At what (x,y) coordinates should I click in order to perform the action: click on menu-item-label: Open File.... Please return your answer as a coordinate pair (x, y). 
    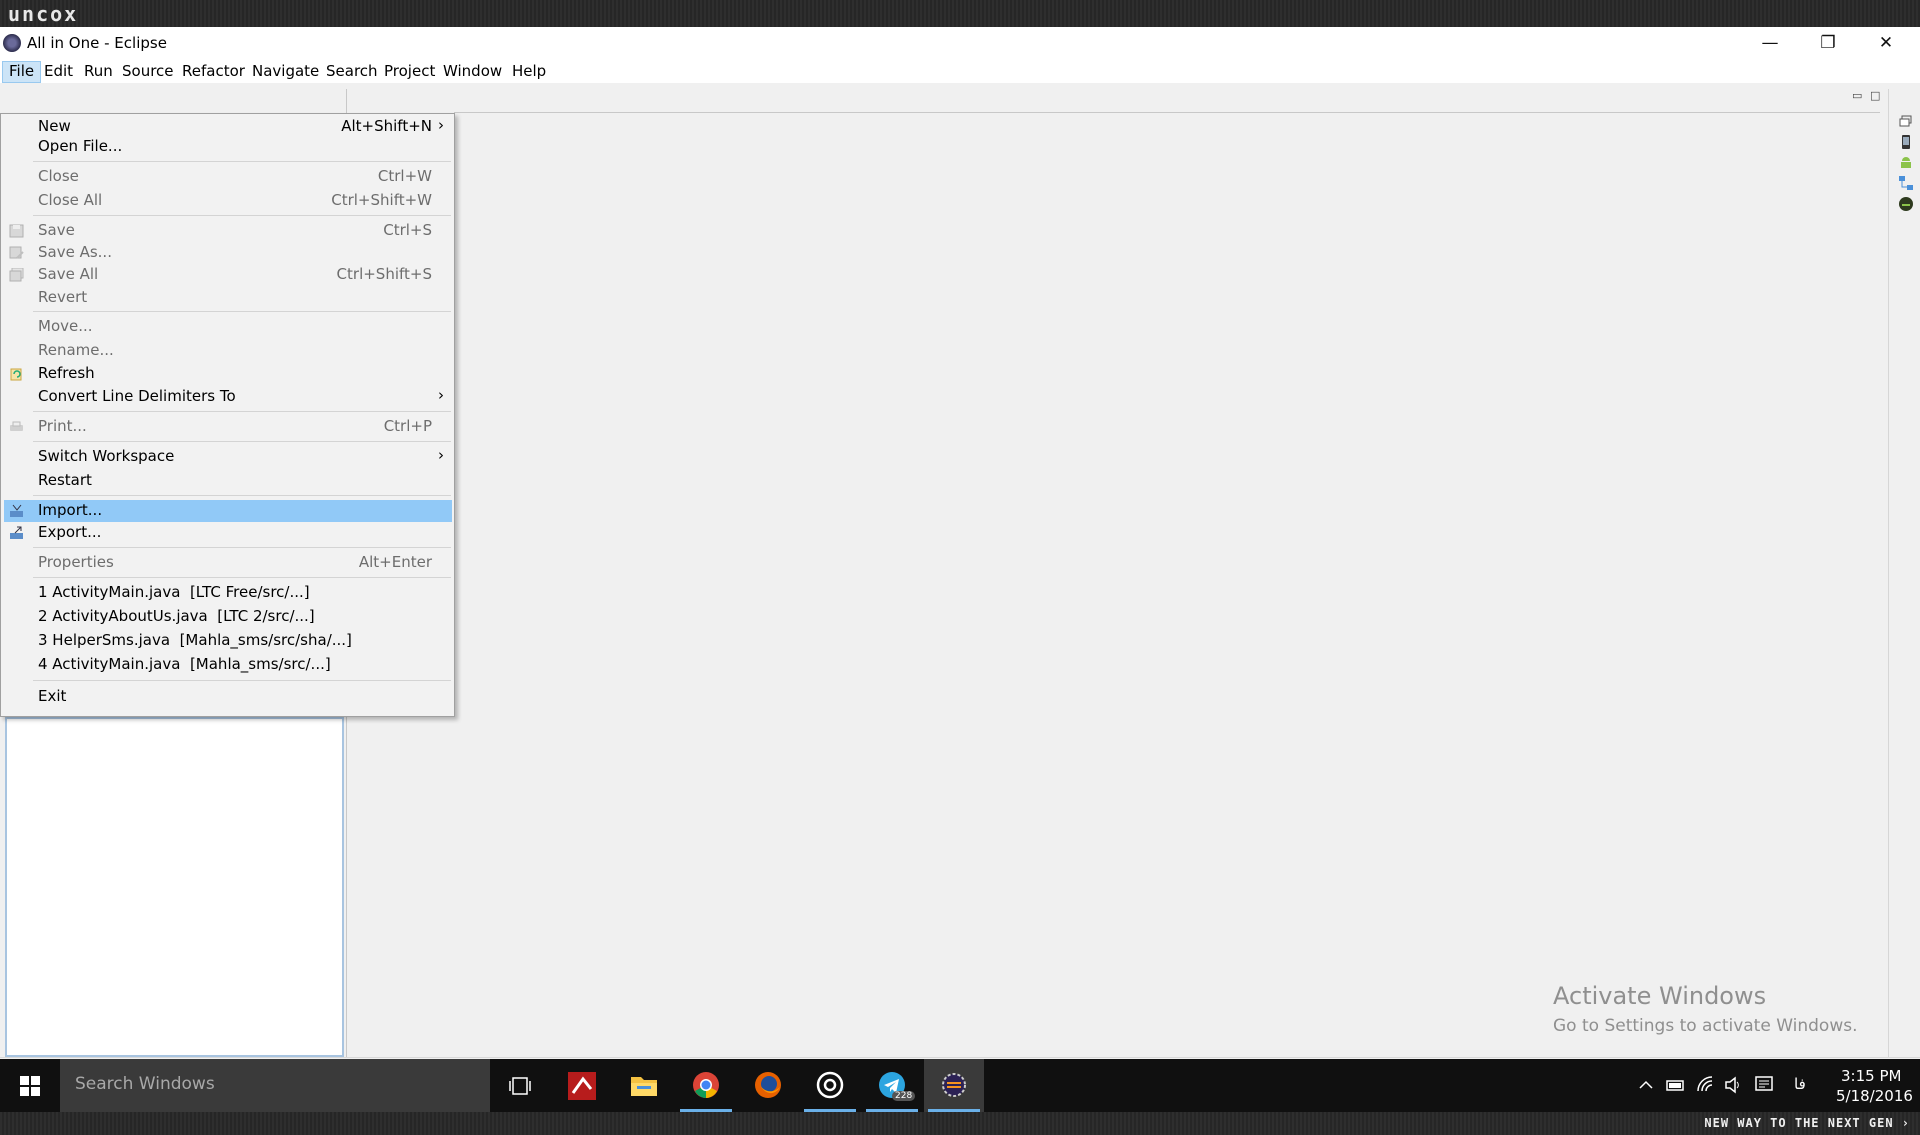
    Looking at the image, I should click on (80, 146).